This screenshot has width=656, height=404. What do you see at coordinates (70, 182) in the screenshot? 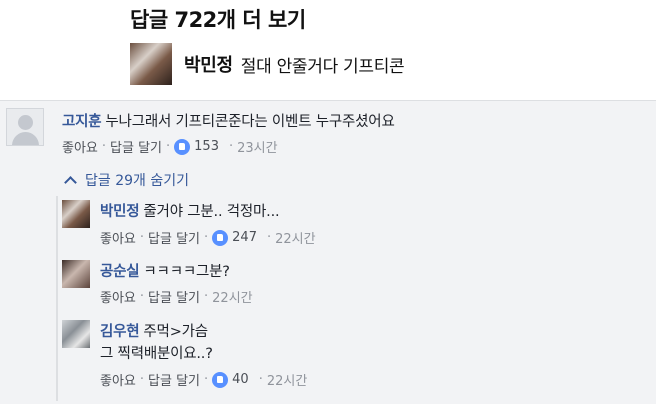
I see `chevron-up-icon` at bounding box center [70, 182].